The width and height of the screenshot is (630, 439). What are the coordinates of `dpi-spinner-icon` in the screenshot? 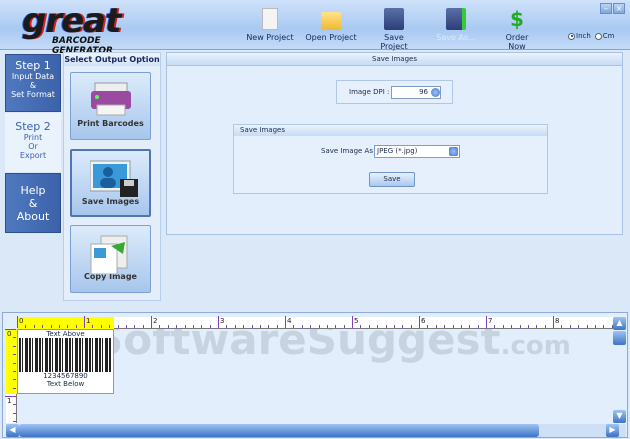 It's located at (435, 92).